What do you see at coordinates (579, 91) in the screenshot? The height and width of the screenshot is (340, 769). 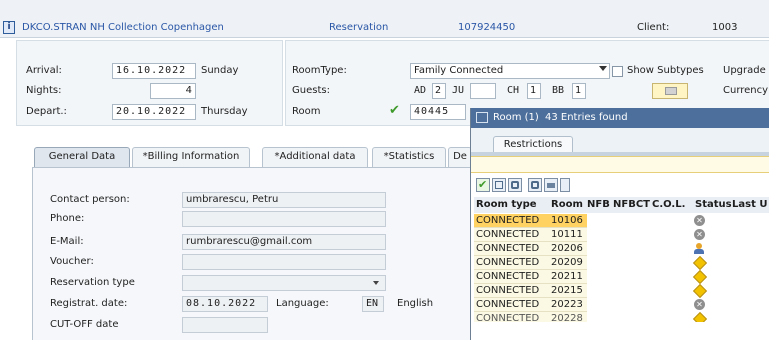 I see `babies-field: 1` at bounding box center [579, 91].